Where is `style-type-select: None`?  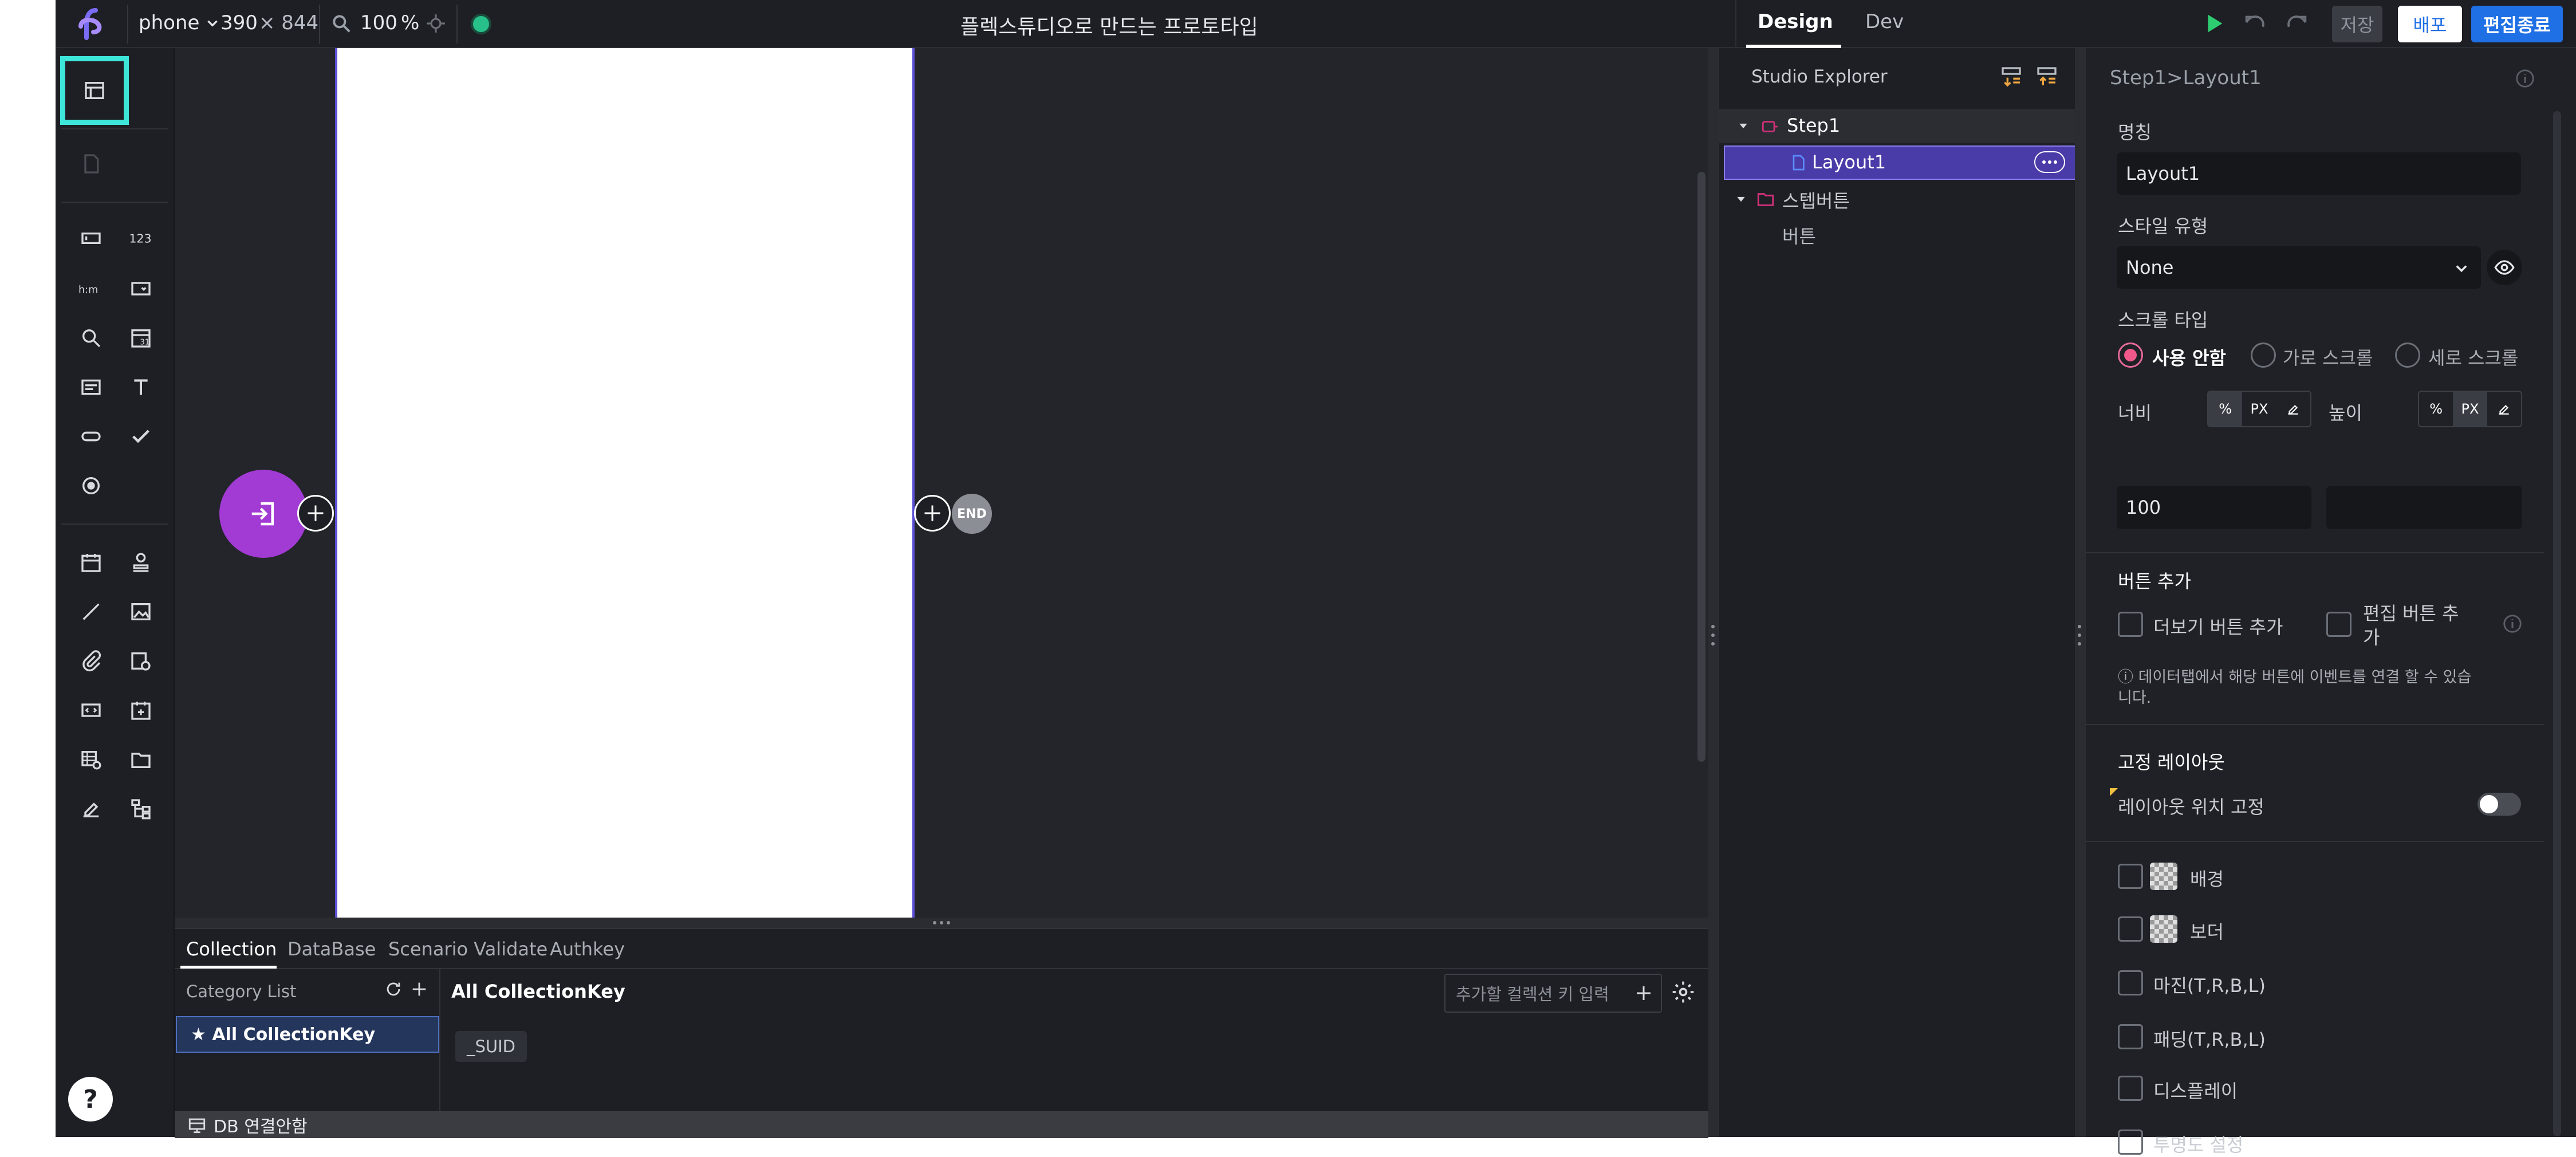
style-type-select: None is located at coordinates (2299, 267).